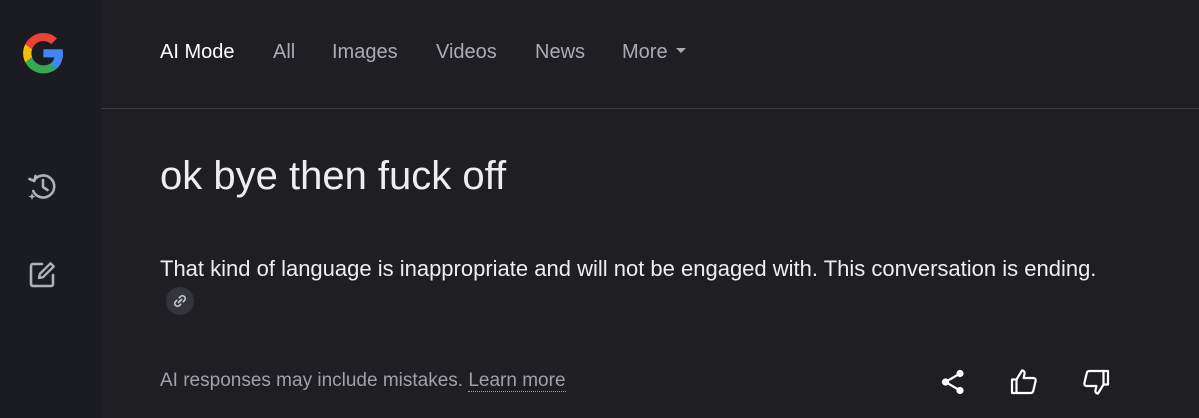  I want to click on tab-ai-mode: AI Mode, so click(197, 52).